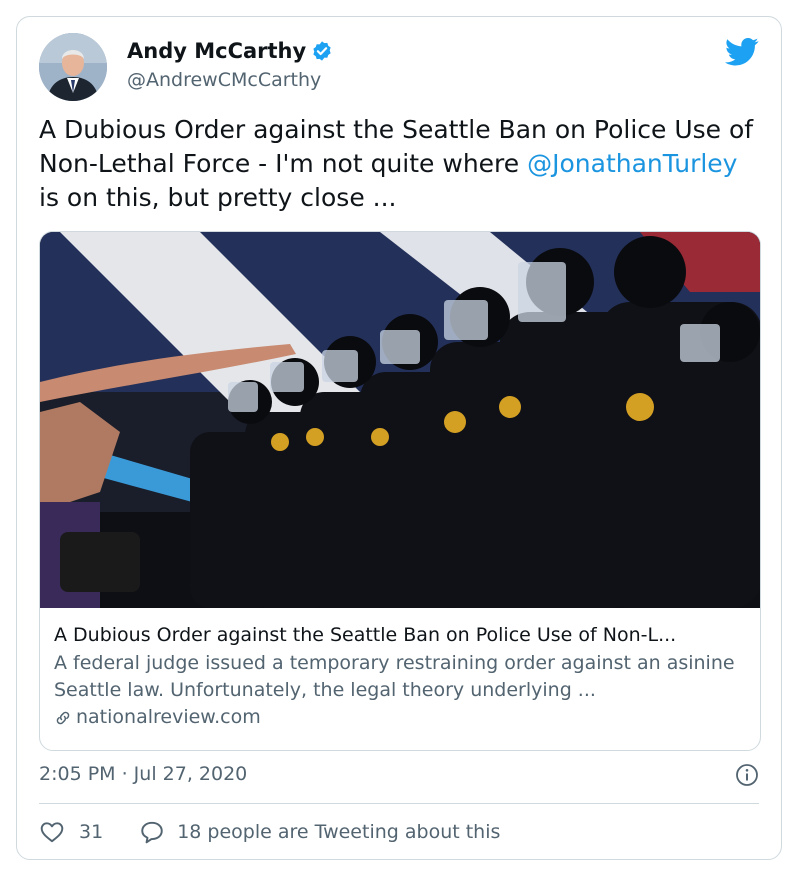  Describe the element at coordinates (52, 832) in the screenshot. I see `heart-icon` at that location.